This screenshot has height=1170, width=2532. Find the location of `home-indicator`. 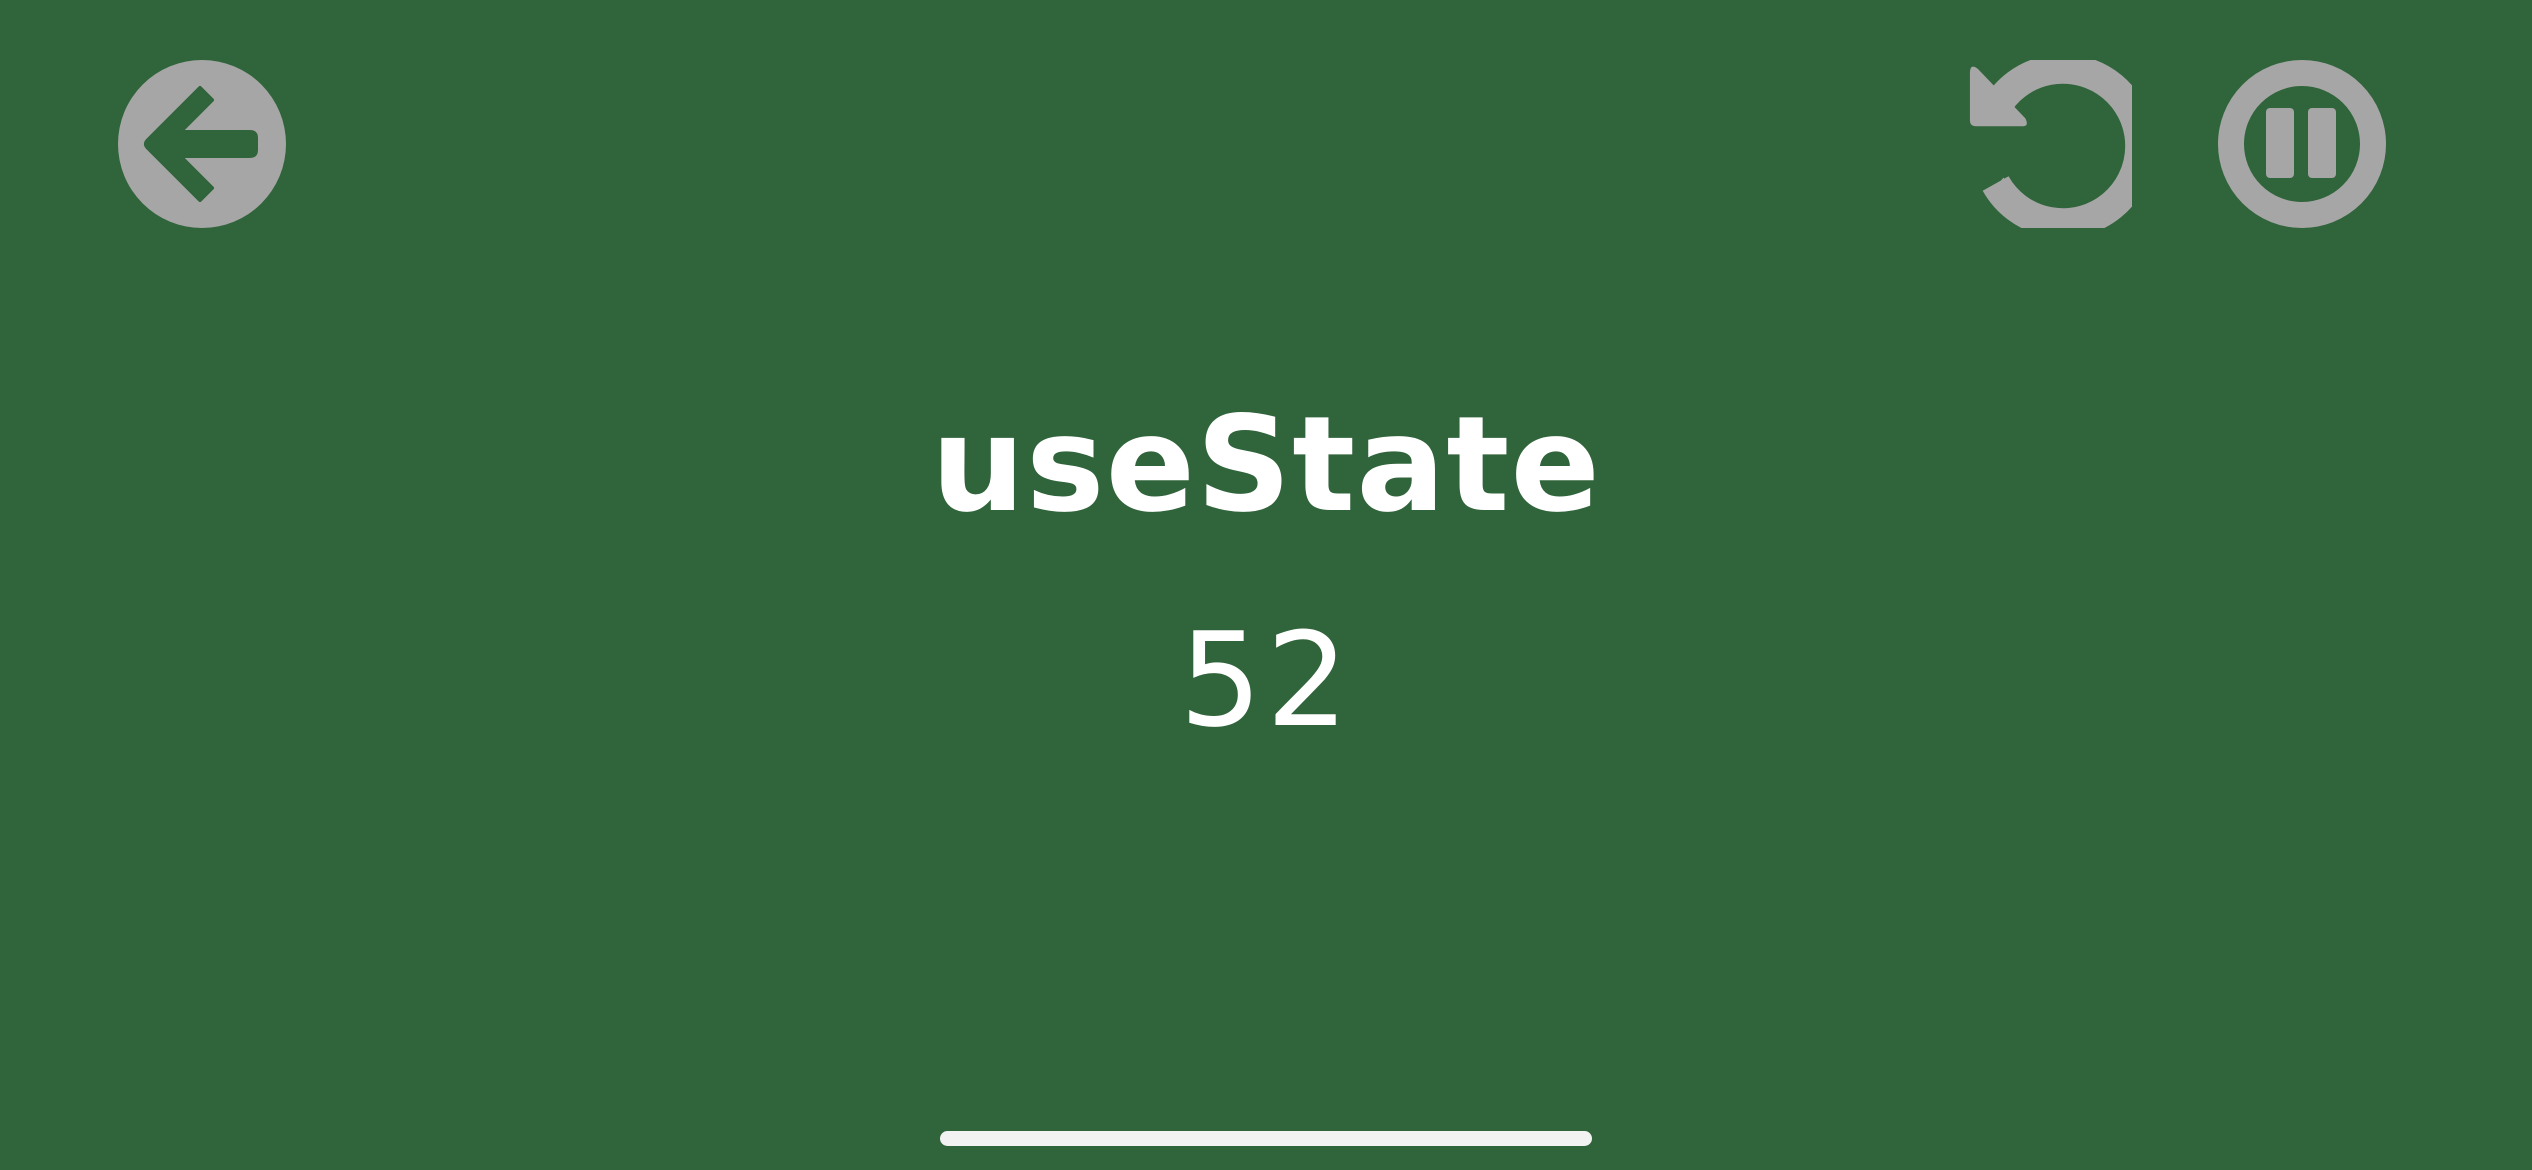

home-indicator is located at coordinates (1266, 1138).